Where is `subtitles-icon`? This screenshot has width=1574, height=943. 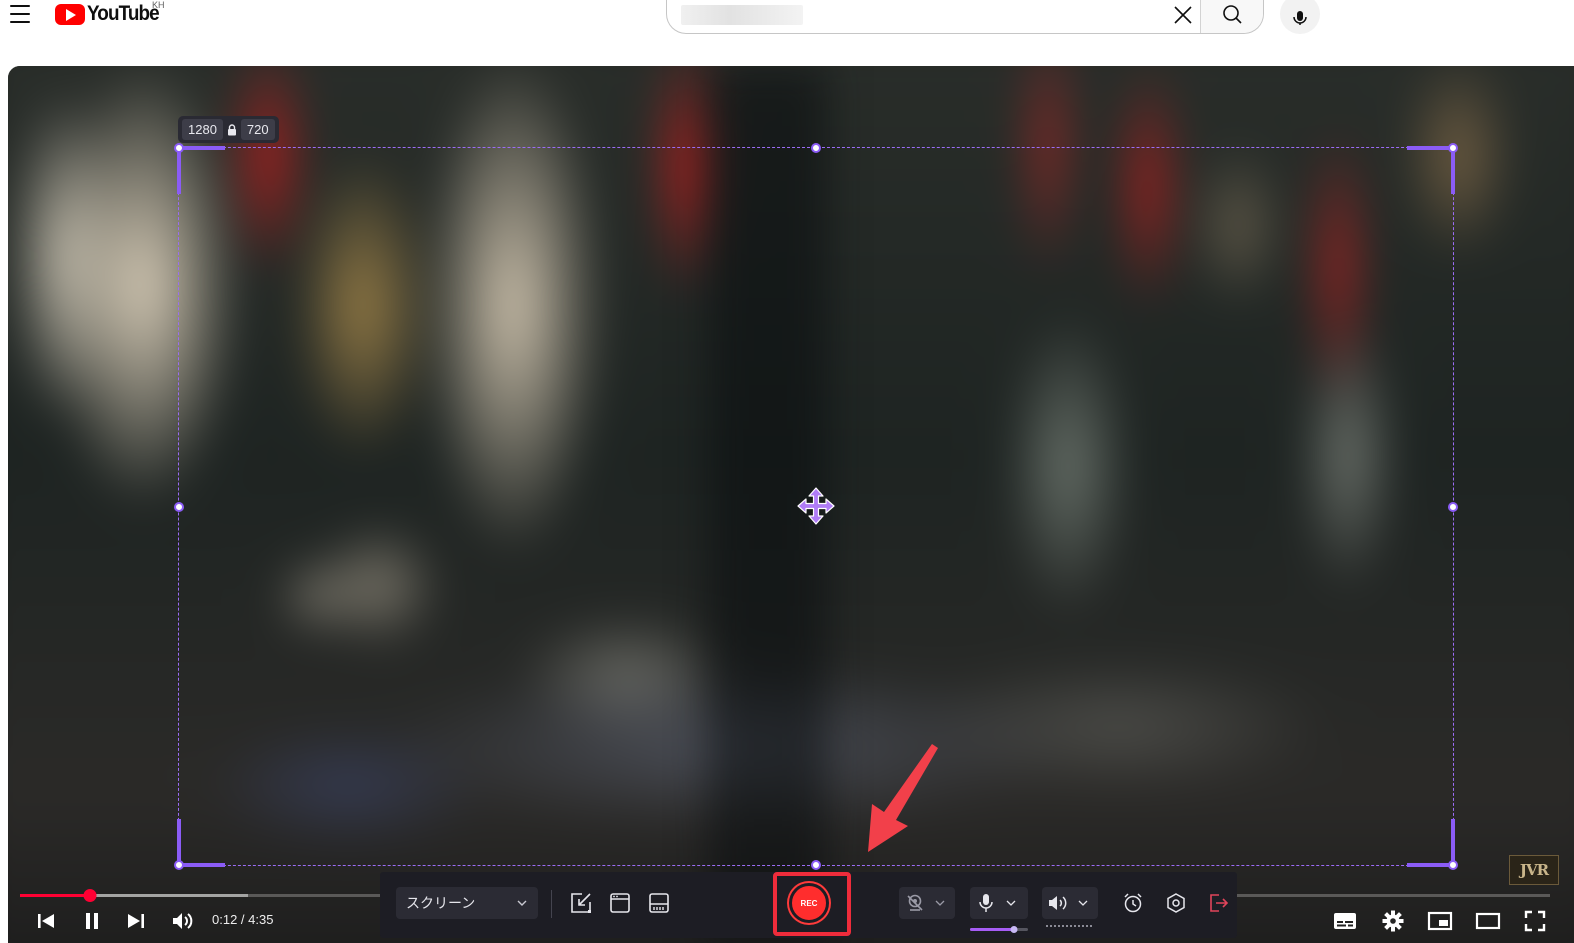 subtitles-icon is located at coordinates (1345, 921).